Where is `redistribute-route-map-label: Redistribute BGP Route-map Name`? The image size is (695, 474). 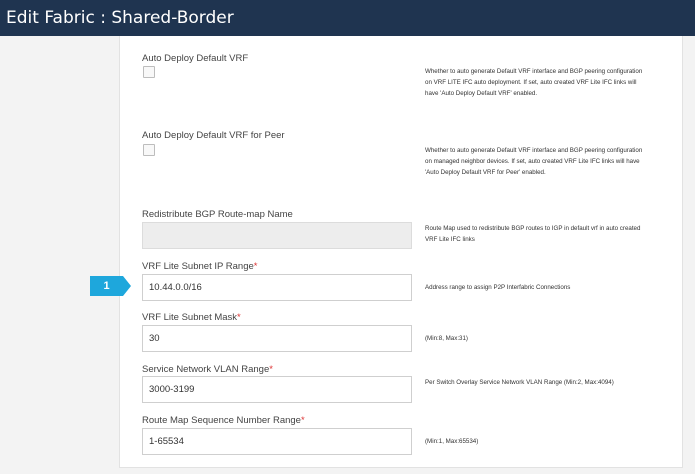 redistribute-route-map-label: Redistribute BGP Route-map Name is located at coordinates (217, 214).